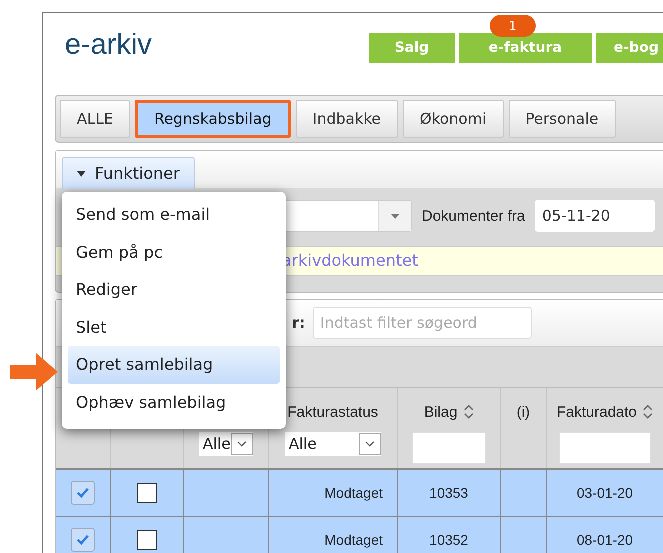 This screenshot has height=553, width=663. I want to click on dropdown-icon, so click(395, 216).